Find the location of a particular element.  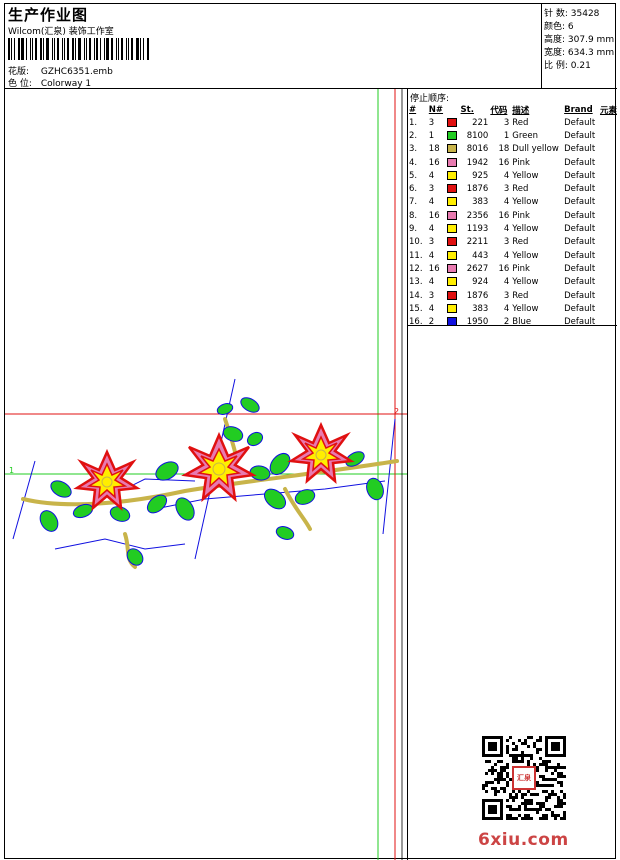

stop-row: 6. 3 1876 3 Red Default is located at coordinates (513, 188).